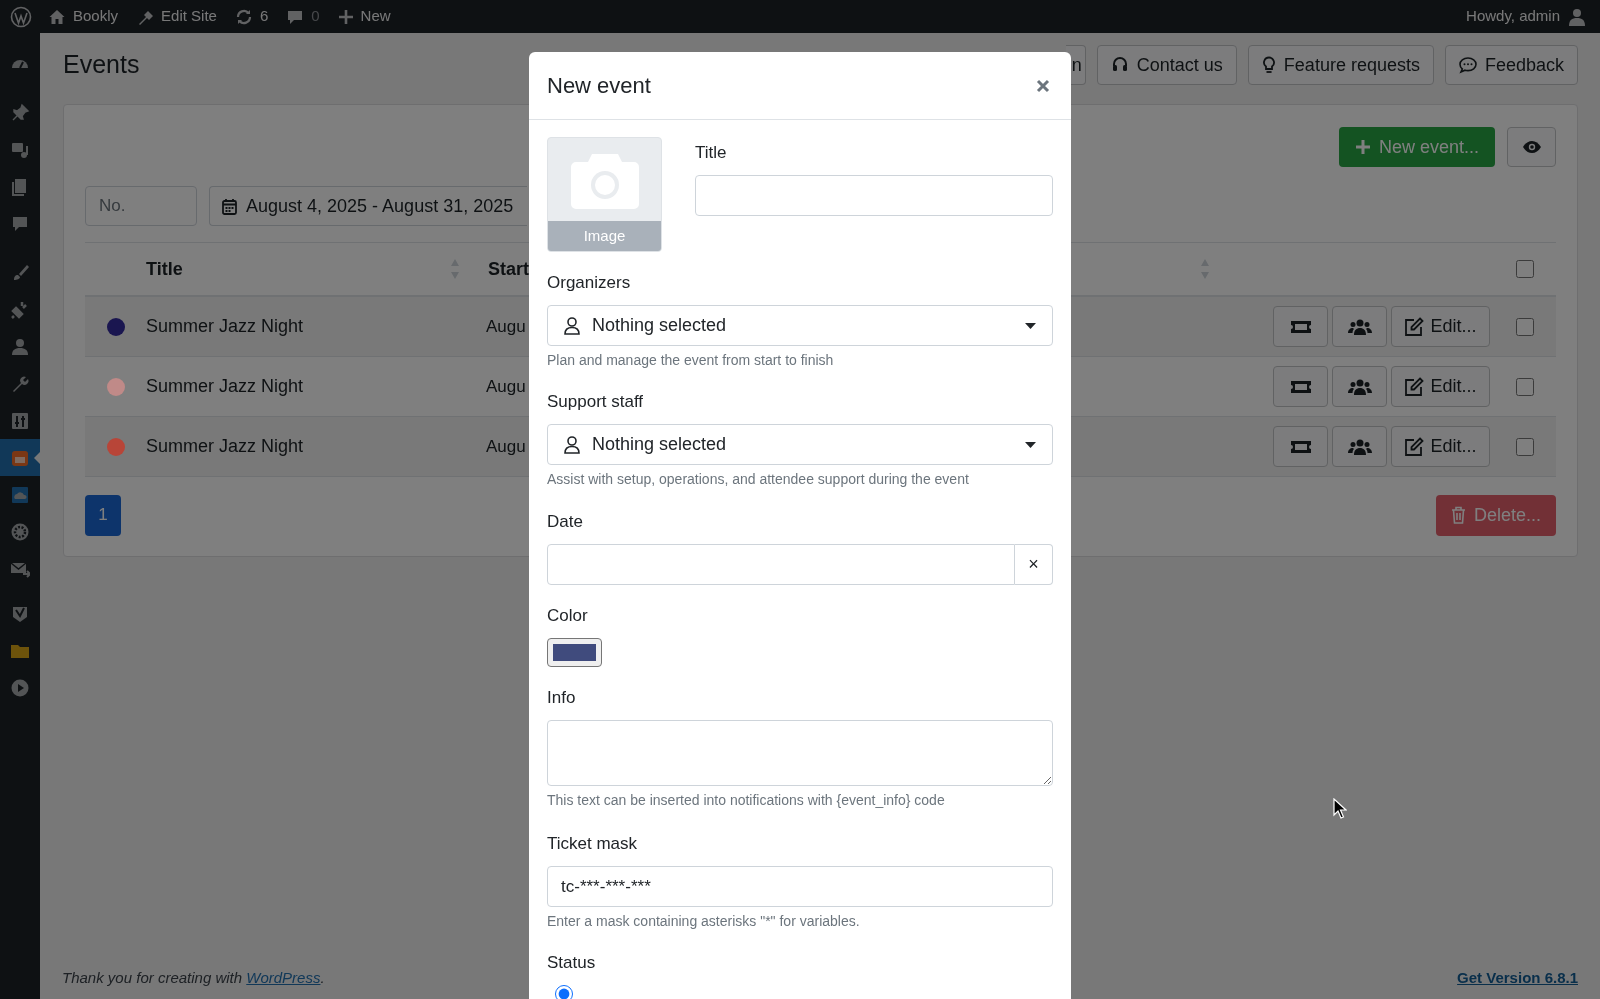 The width and height of the screenshot is (1600, 999). What do you see at coordinates (596, 402) in the screenshot?
I see `field-label: Support staff` at bounding box center [596, 402].